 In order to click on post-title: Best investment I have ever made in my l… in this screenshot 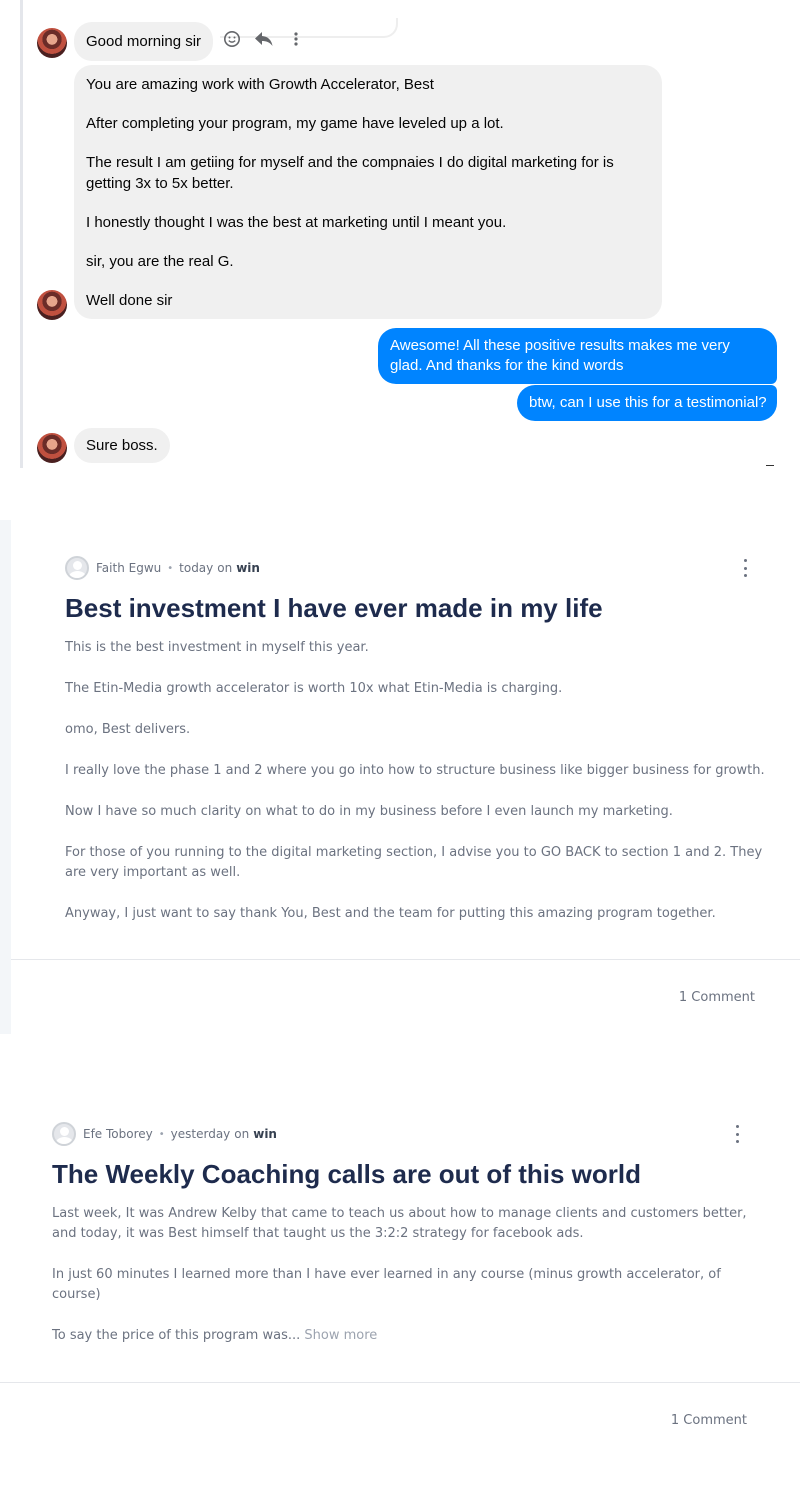, I will do `click(334, 608)`.